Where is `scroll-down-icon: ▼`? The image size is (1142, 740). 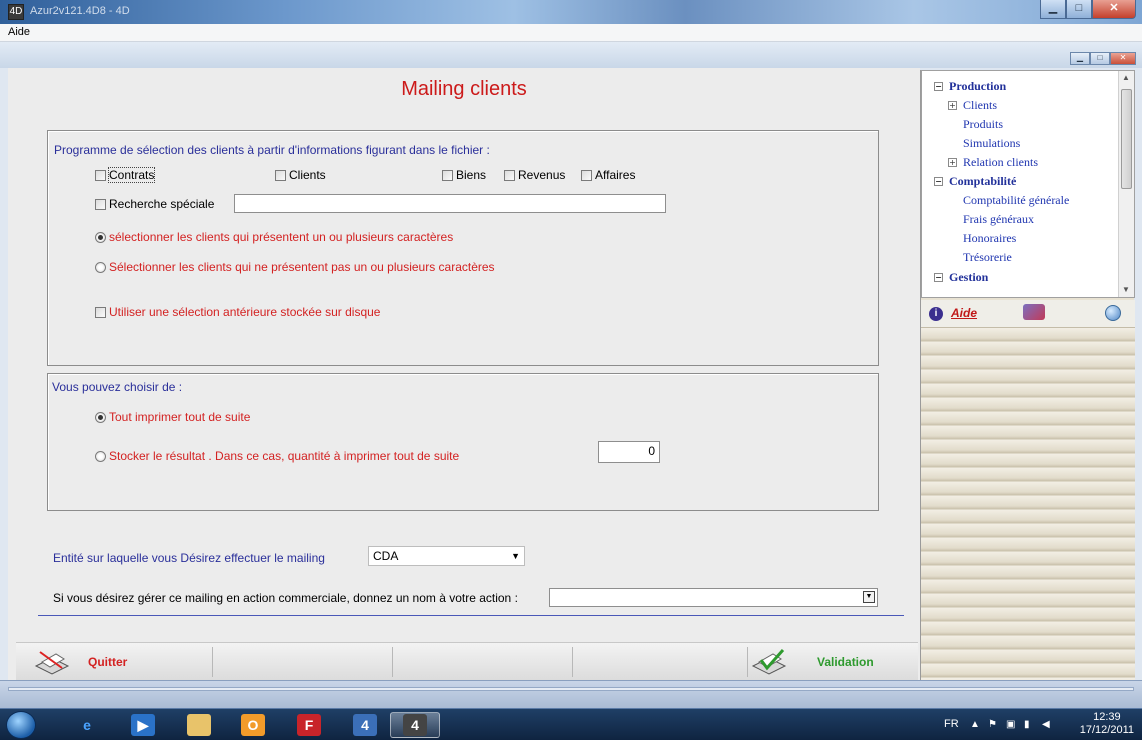 scroll-down-icon: ▼ is located at coordinates (1126, 289).